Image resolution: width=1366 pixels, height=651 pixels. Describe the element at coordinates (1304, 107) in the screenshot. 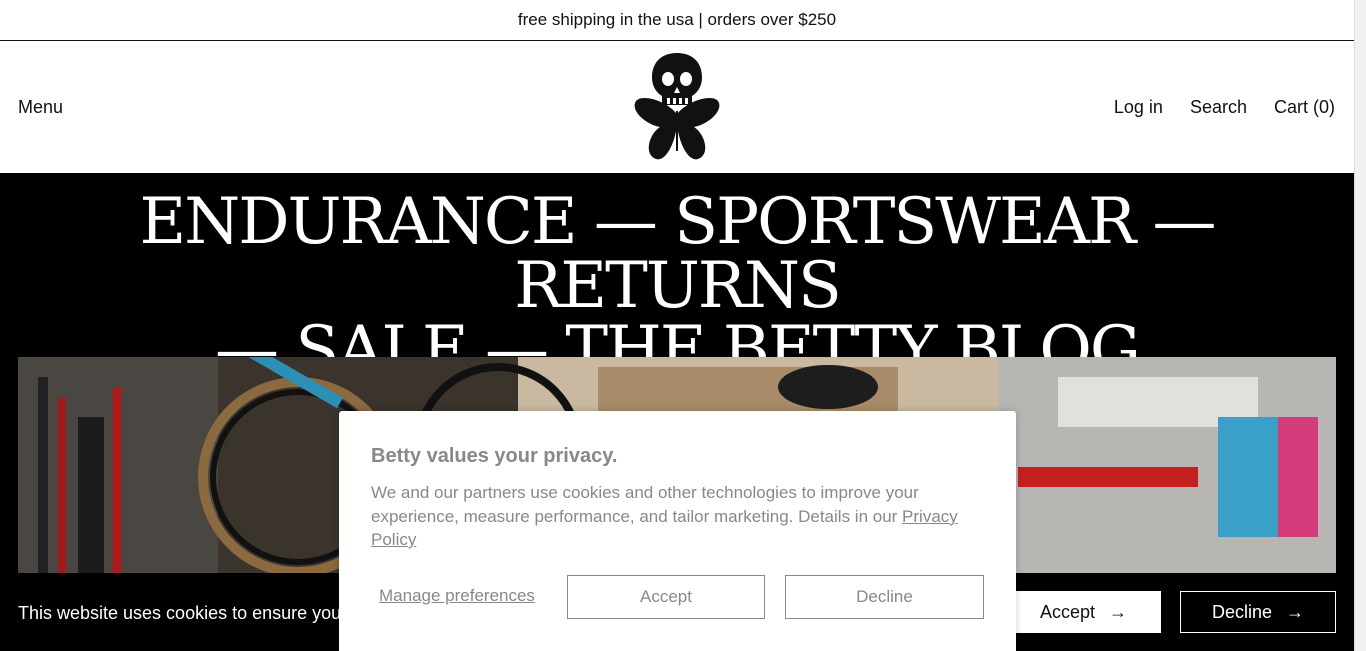

I see `cart-link: Cart (0)` at that location.